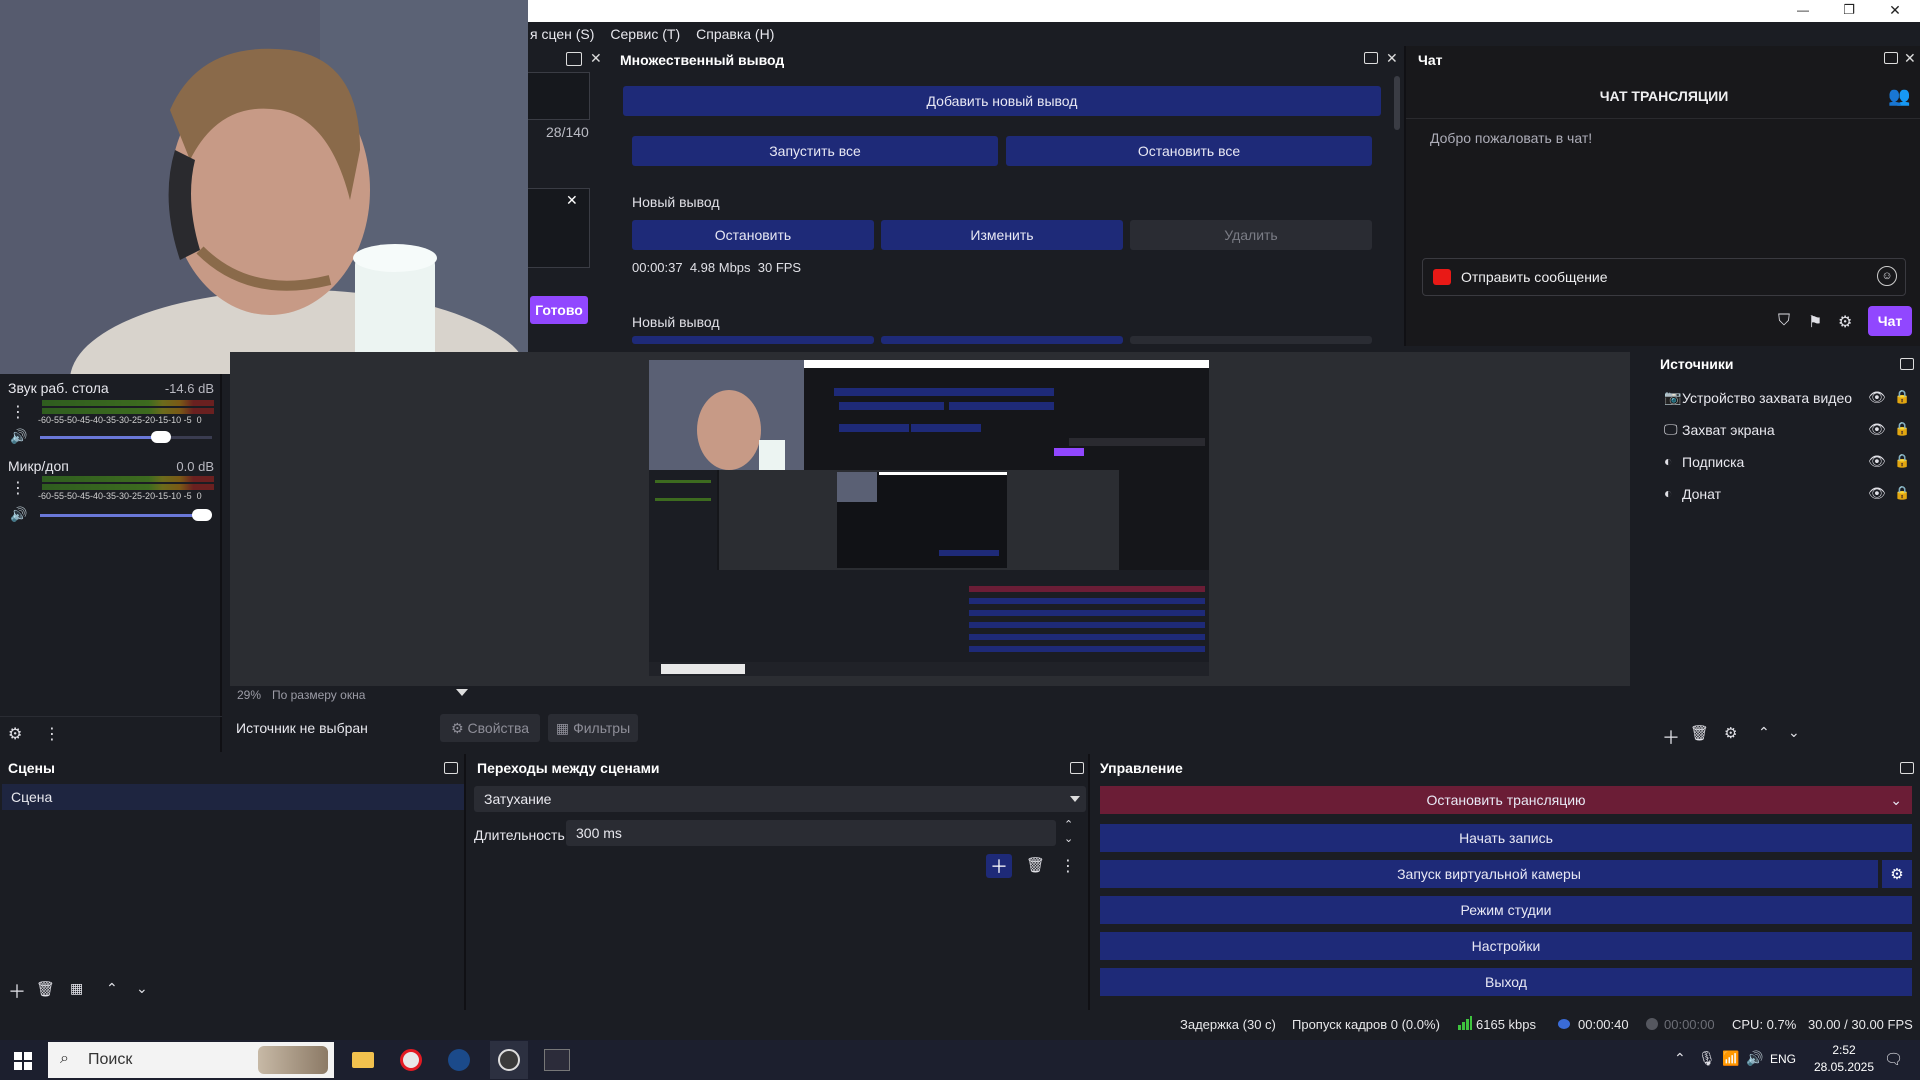  What do you see at coordinates (1699, 733) in the screenshot?
I see `remove-source-icon: 🗑` at bounding box center [1699, 733].